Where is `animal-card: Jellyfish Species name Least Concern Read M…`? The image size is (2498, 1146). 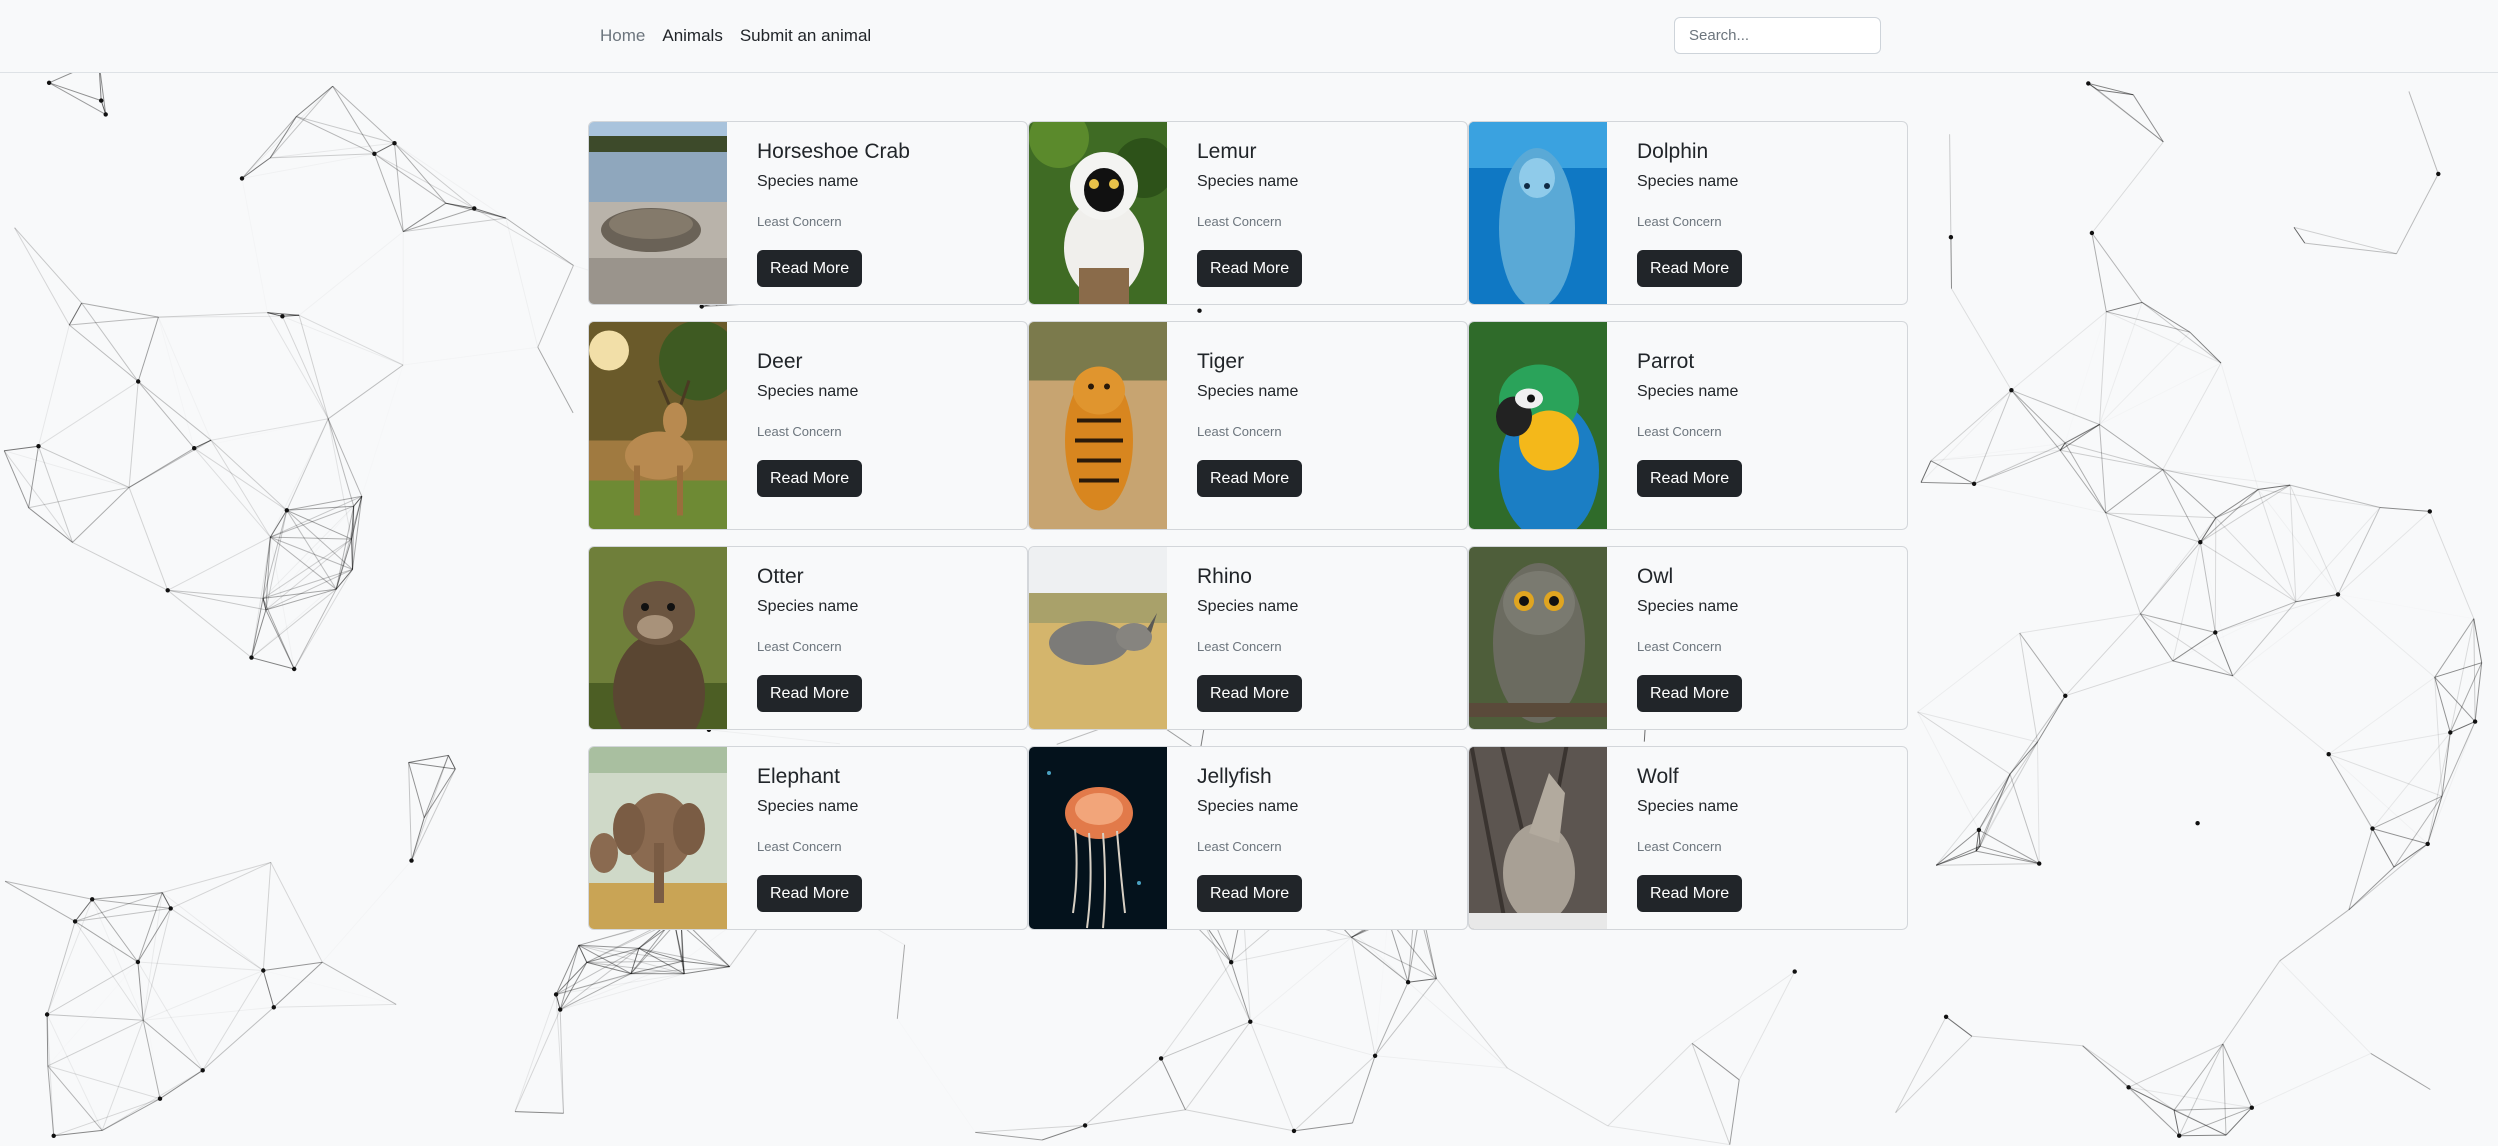
animal-card: Jellyfish Species name Least Concern Read M… is located at coordinates (1248, 838).